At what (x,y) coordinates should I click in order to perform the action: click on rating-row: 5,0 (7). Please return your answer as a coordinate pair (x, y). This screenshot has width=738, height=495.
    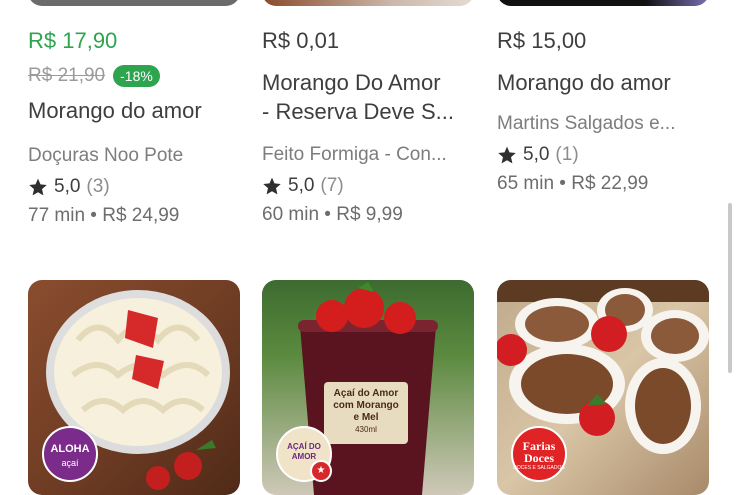
    Looking at the image, I should click on (369, 186).